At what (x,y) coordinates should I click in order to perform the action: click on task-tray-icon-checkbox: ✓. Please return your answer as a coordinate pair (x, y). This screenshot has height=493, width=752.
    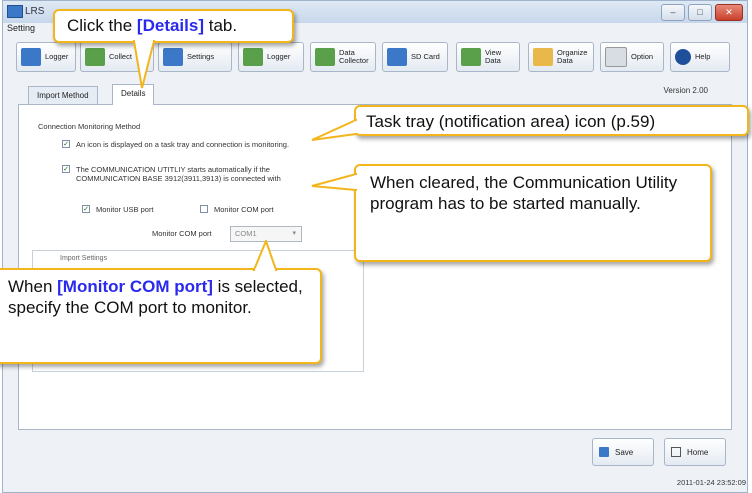
    Looking at the image, I should click on (66, 144).